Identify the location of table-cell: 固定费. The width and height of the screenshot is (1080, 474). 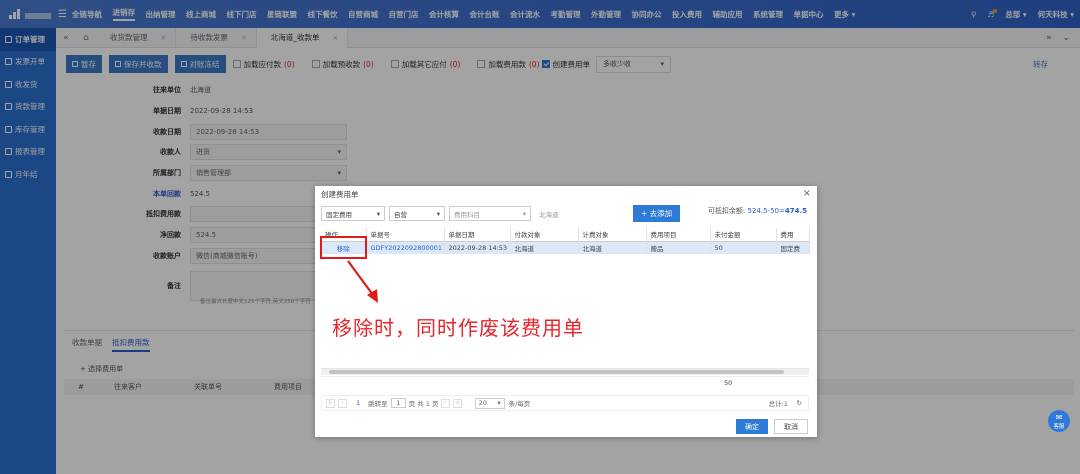
(793, 247).